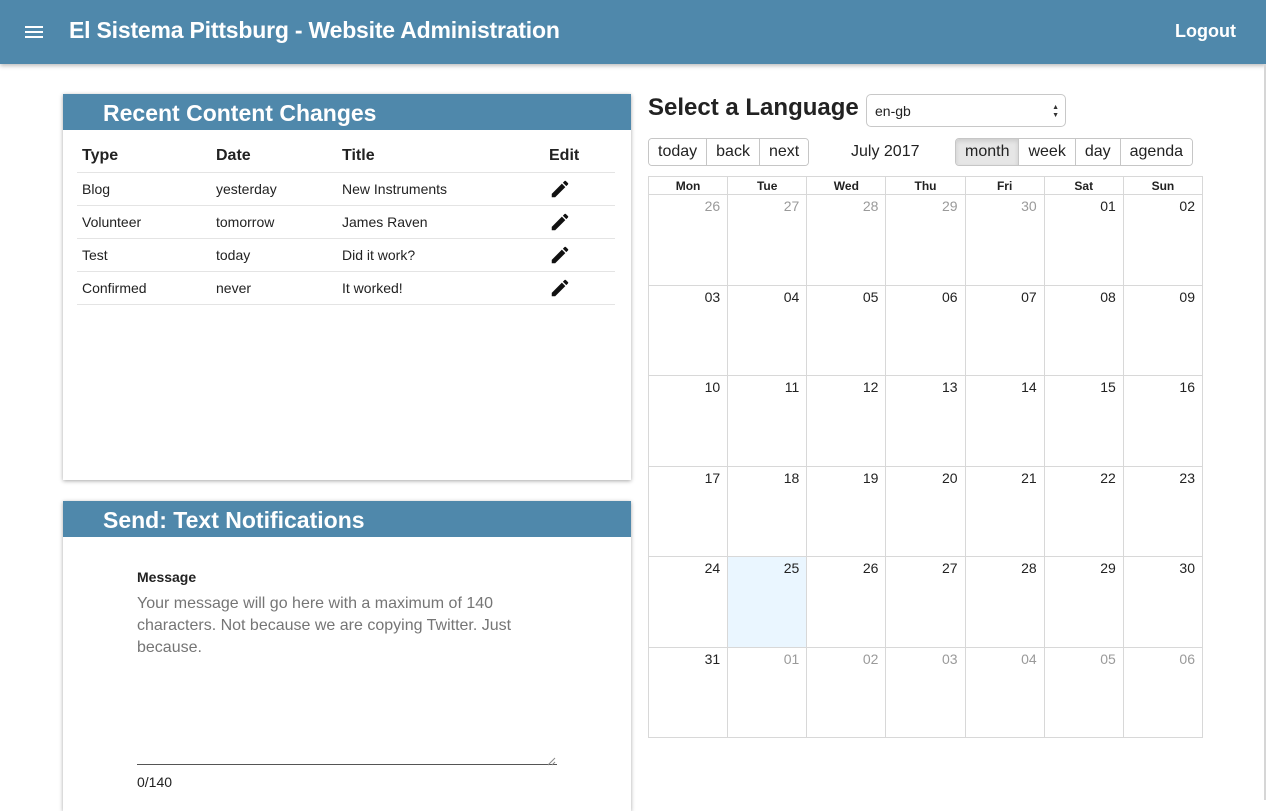 The width and height of the screenshot is (1266, 811). What do you see at coordinates (155, 782) in the screenshot?
I see `character-counter: 0/140` at bounding box center [155, 782].